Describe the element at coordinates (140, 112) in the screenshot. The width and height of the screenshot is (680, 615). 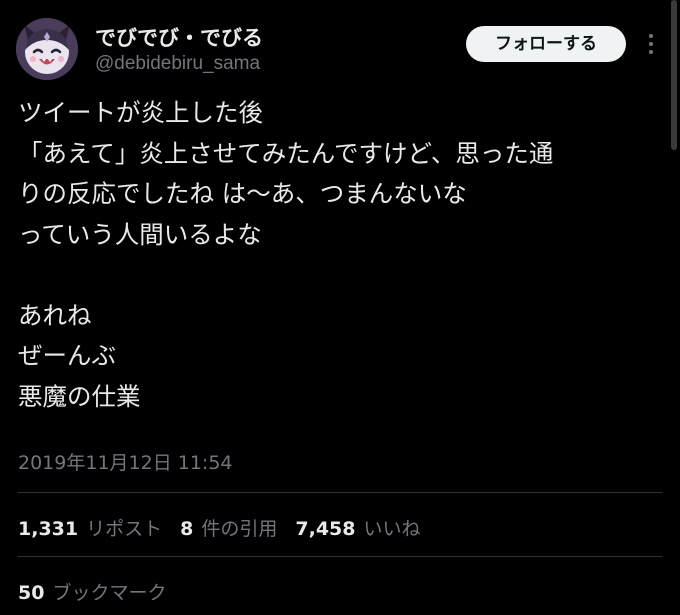
I see `tweet-line: ツイートが炎上した後` at that location.